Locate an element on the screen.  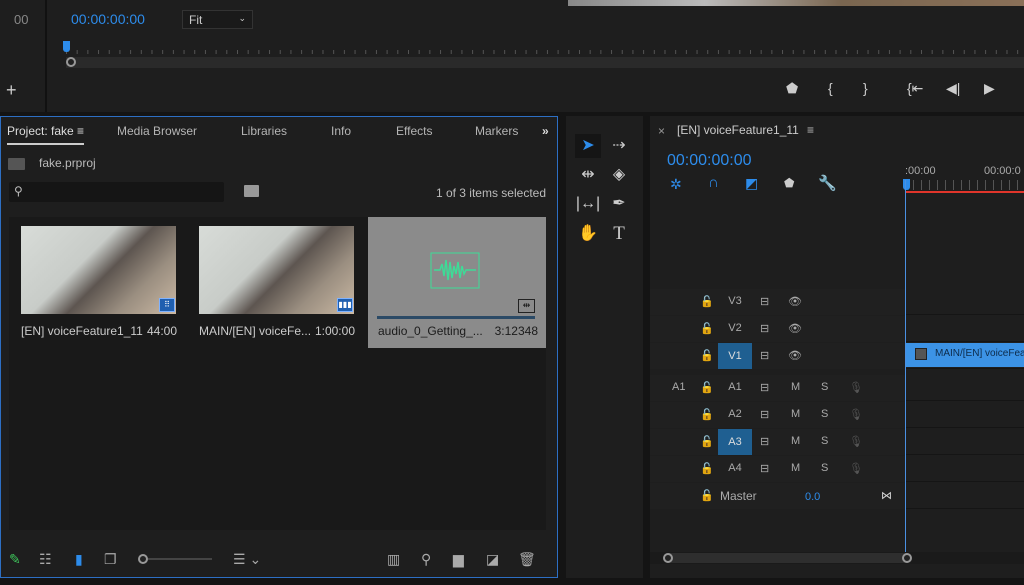
mark-in-icon: { is located at coordinates (830, 88).